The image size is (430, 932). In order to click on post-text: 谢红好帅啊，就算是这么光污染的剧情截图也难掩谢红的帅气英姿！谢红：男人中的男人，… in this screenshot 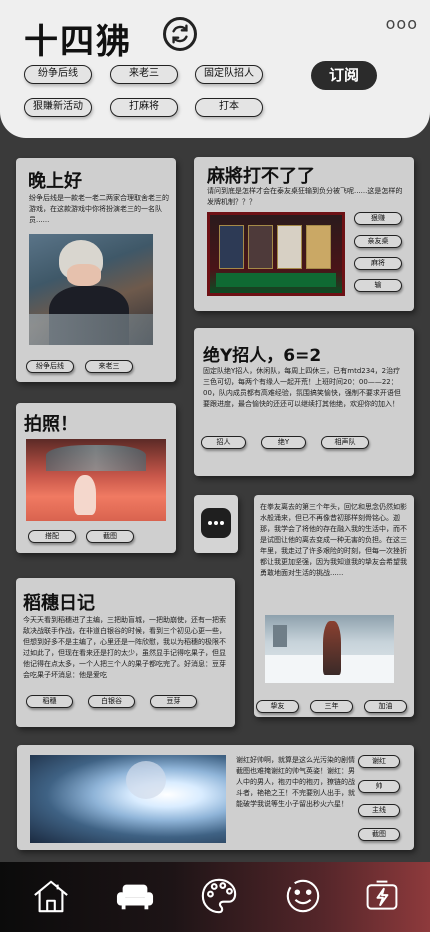, I will do `click(295, 782)`.